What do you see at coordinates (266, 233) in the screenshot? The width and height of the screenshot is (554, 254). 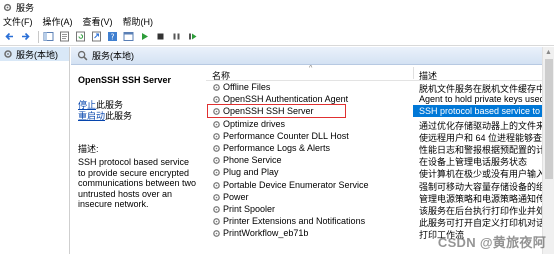 I see `service-name: PrintWorkflow_eb71b` at bounding box center [266, 233].